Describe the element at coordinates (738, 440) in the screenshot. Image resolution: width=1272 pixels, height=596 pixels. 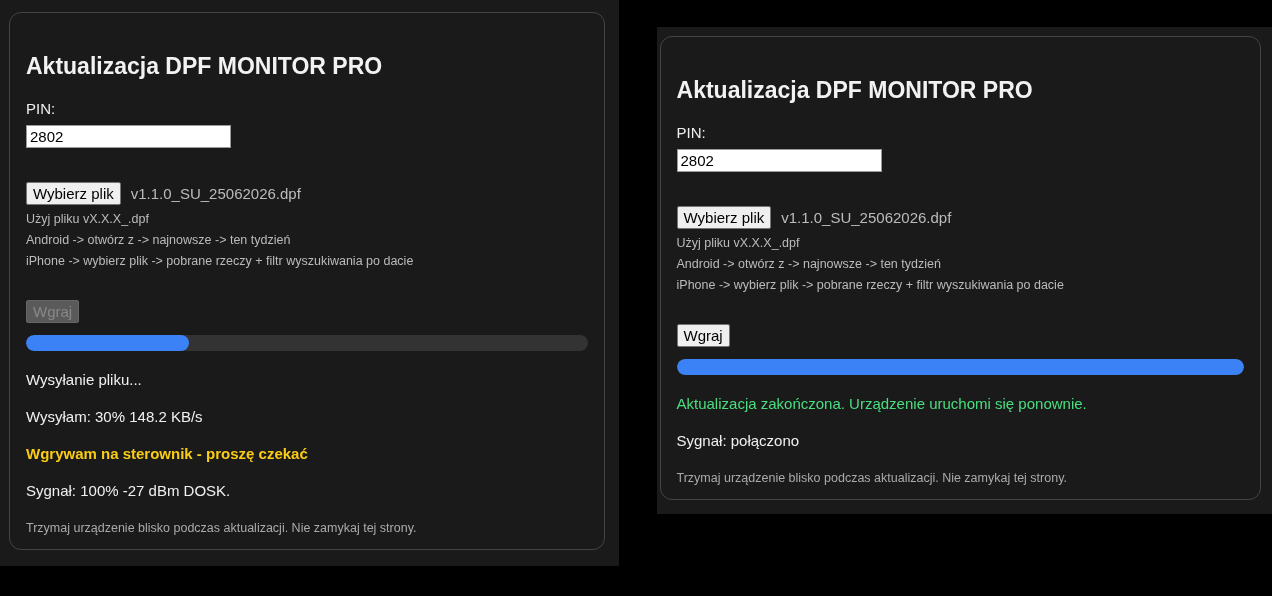
I see `status-message: Sygnał: połączono` at that location.